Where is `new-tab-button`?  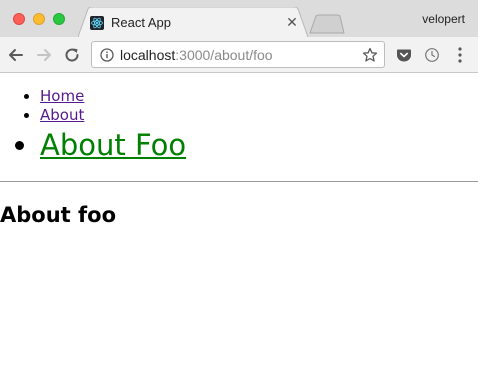 new-tab-button is located at coordinates (327, 24).